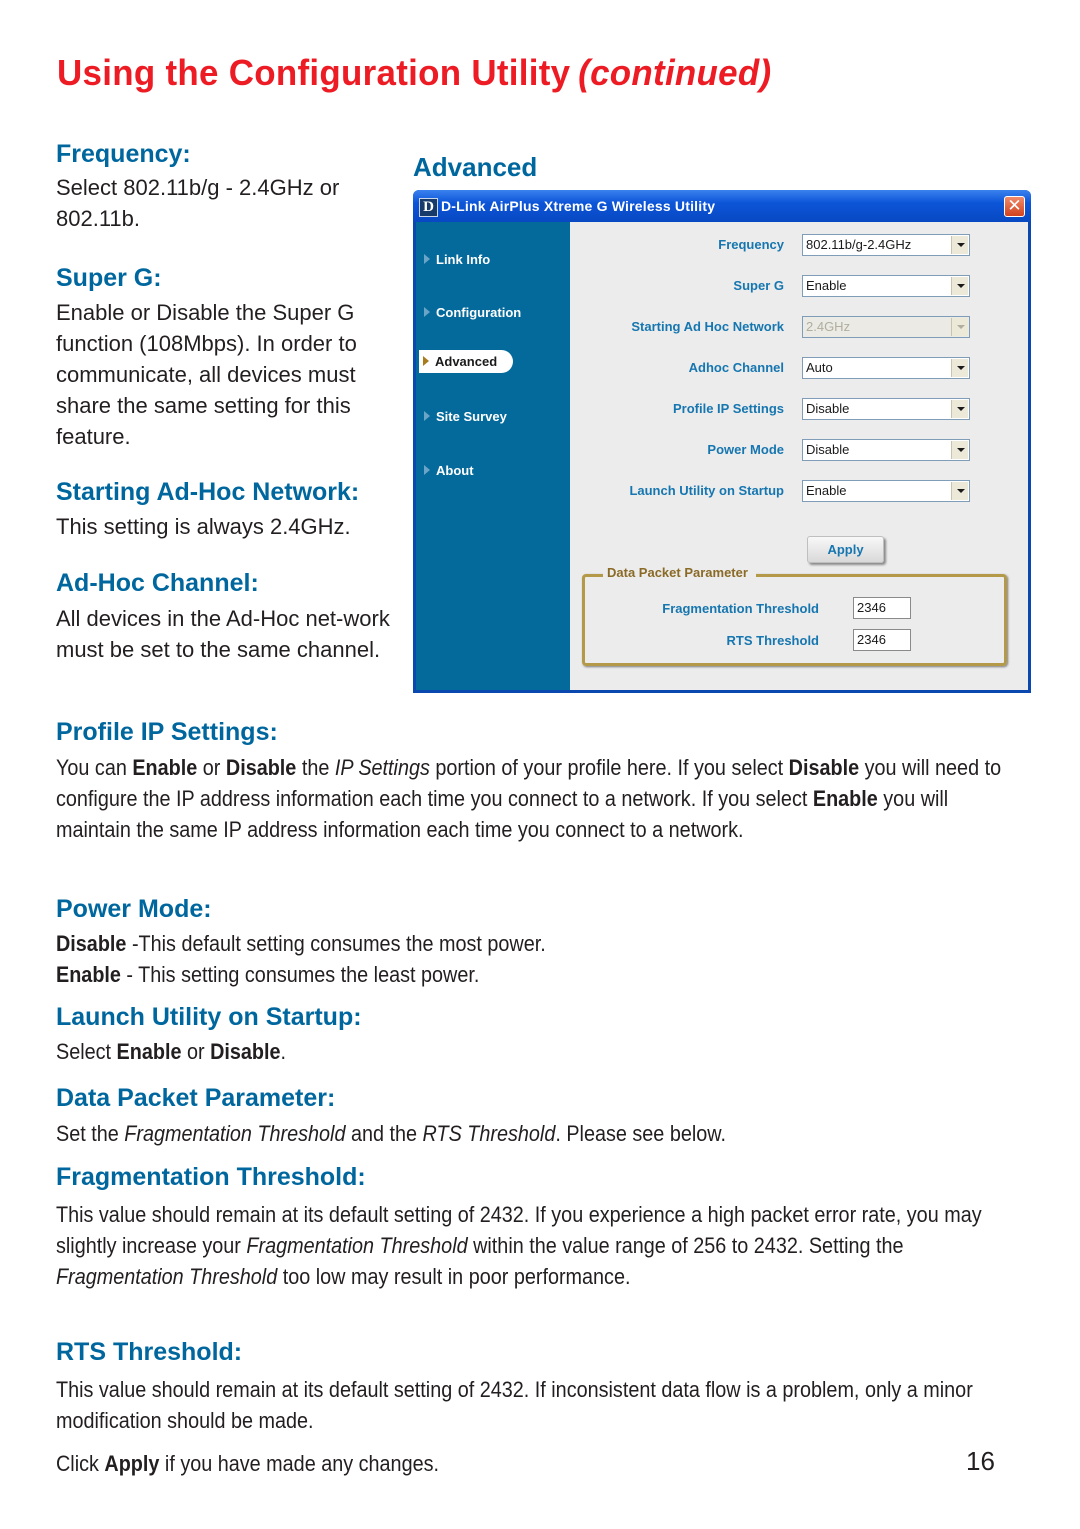  Describe the element at coordinates (542, 1051) in the screenshot. I see `launch-utility-body: Select Enable or Disable.` at that location.